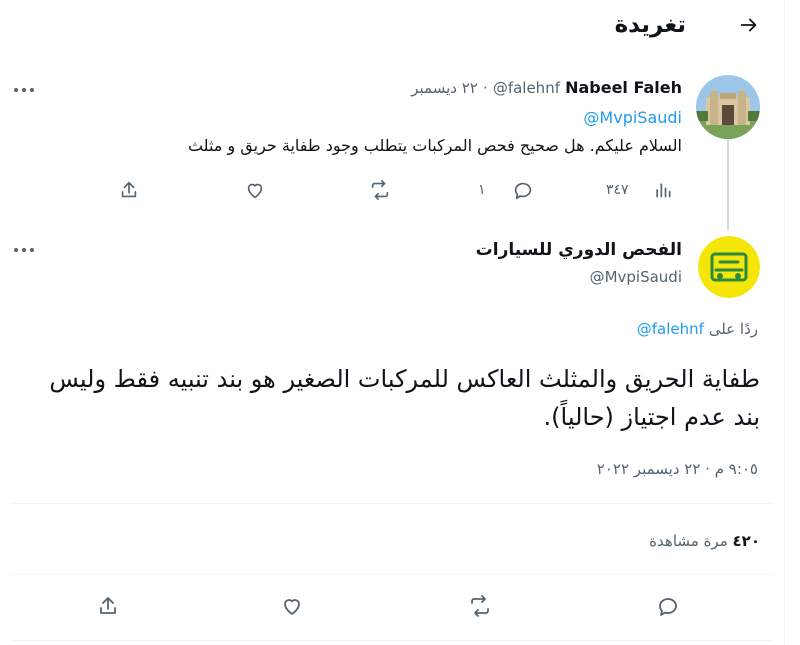  What do you see at coordinates (677, 469) in the screenshot?
I see `tweet-timestamp: ٩:٠٥ م · ٢٢ ديسمبر ٢٠٢٢` at bounding box center [677, 469].